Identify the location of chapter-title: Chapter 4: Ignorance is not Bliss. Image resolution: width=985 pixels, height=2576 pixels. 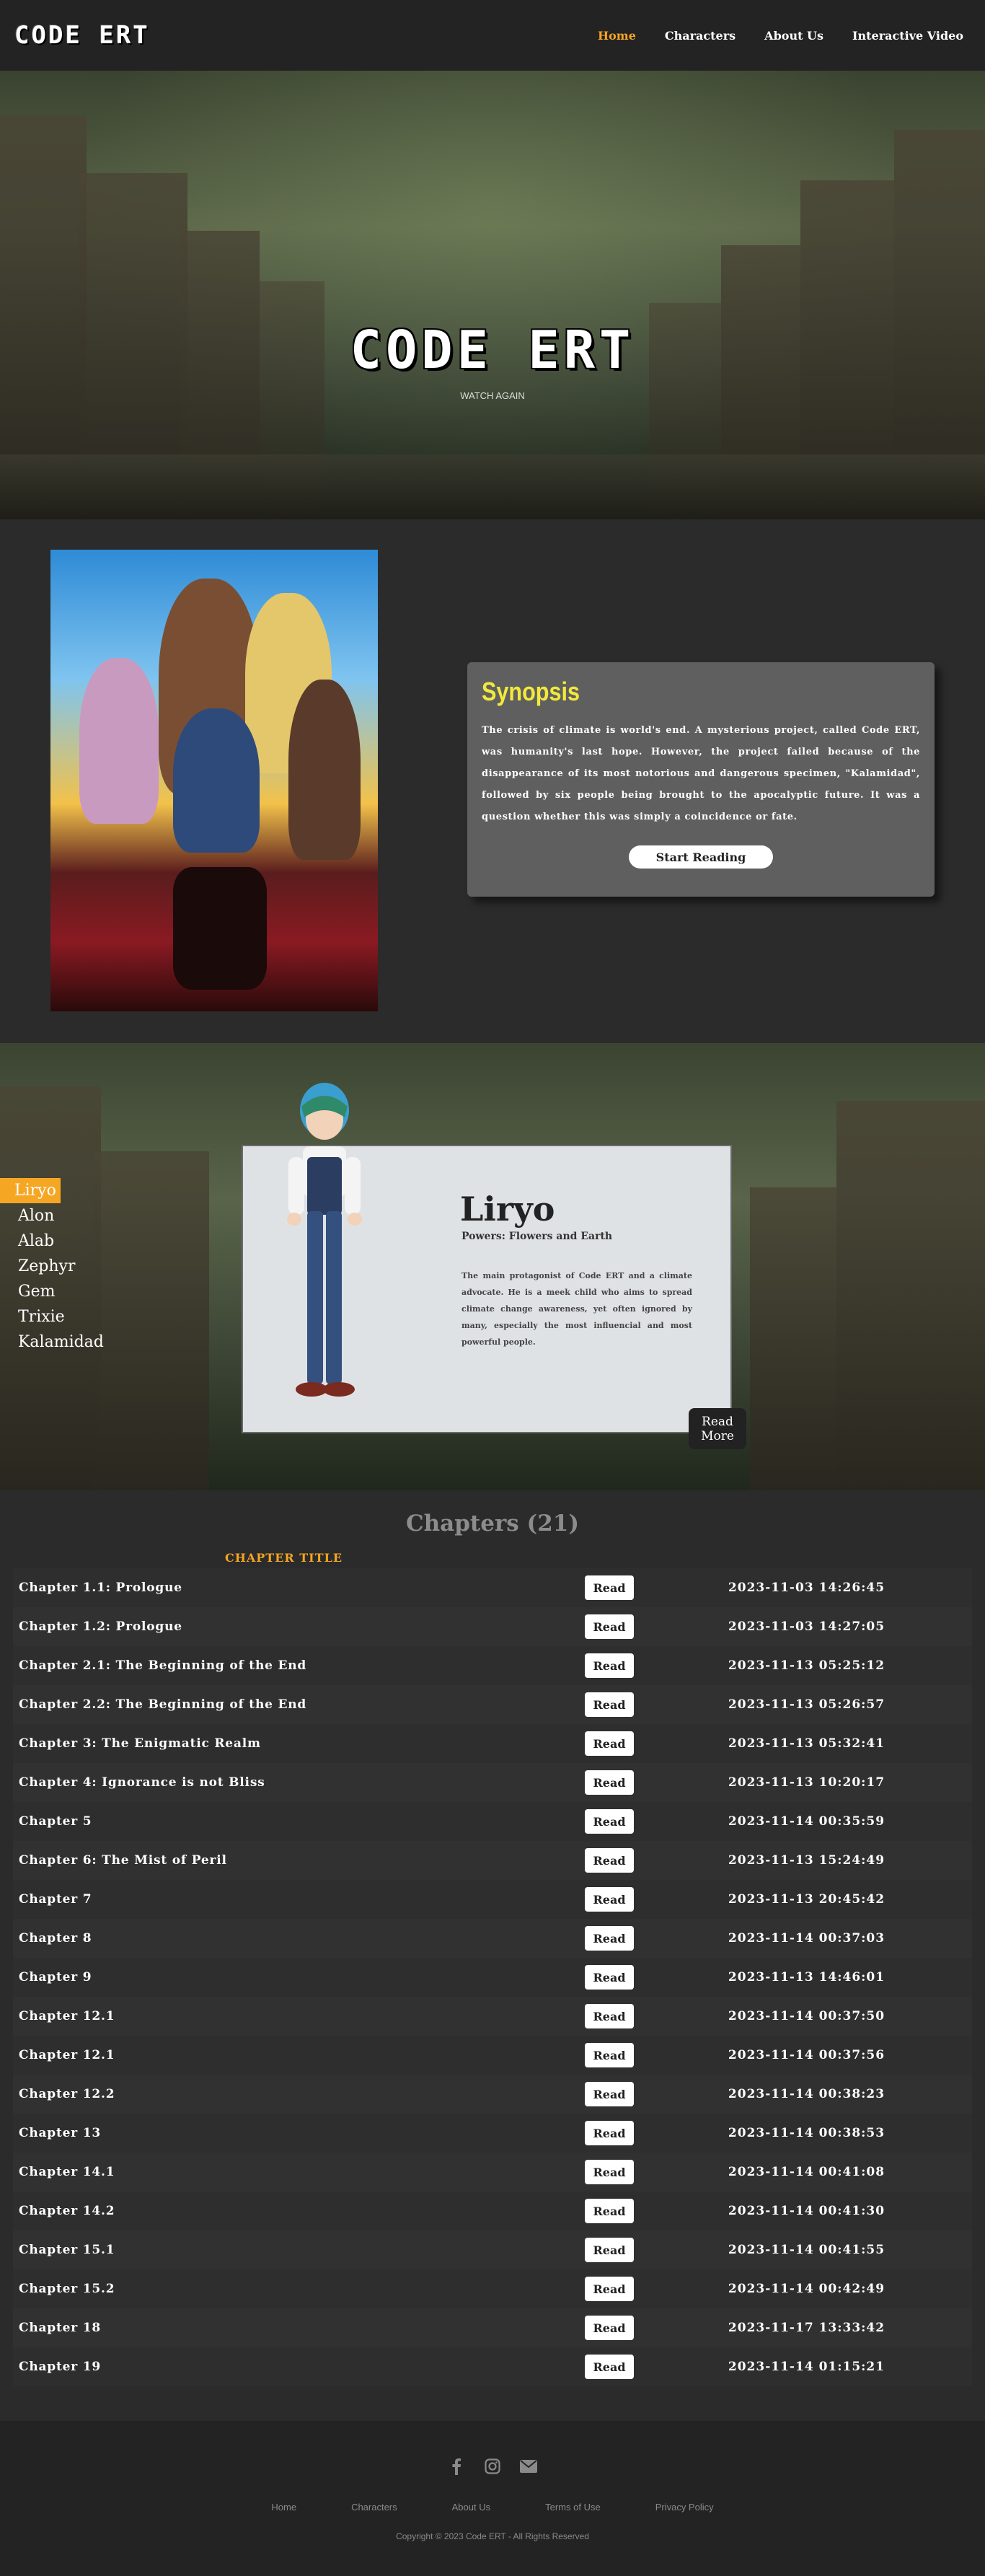
(142, 1782).